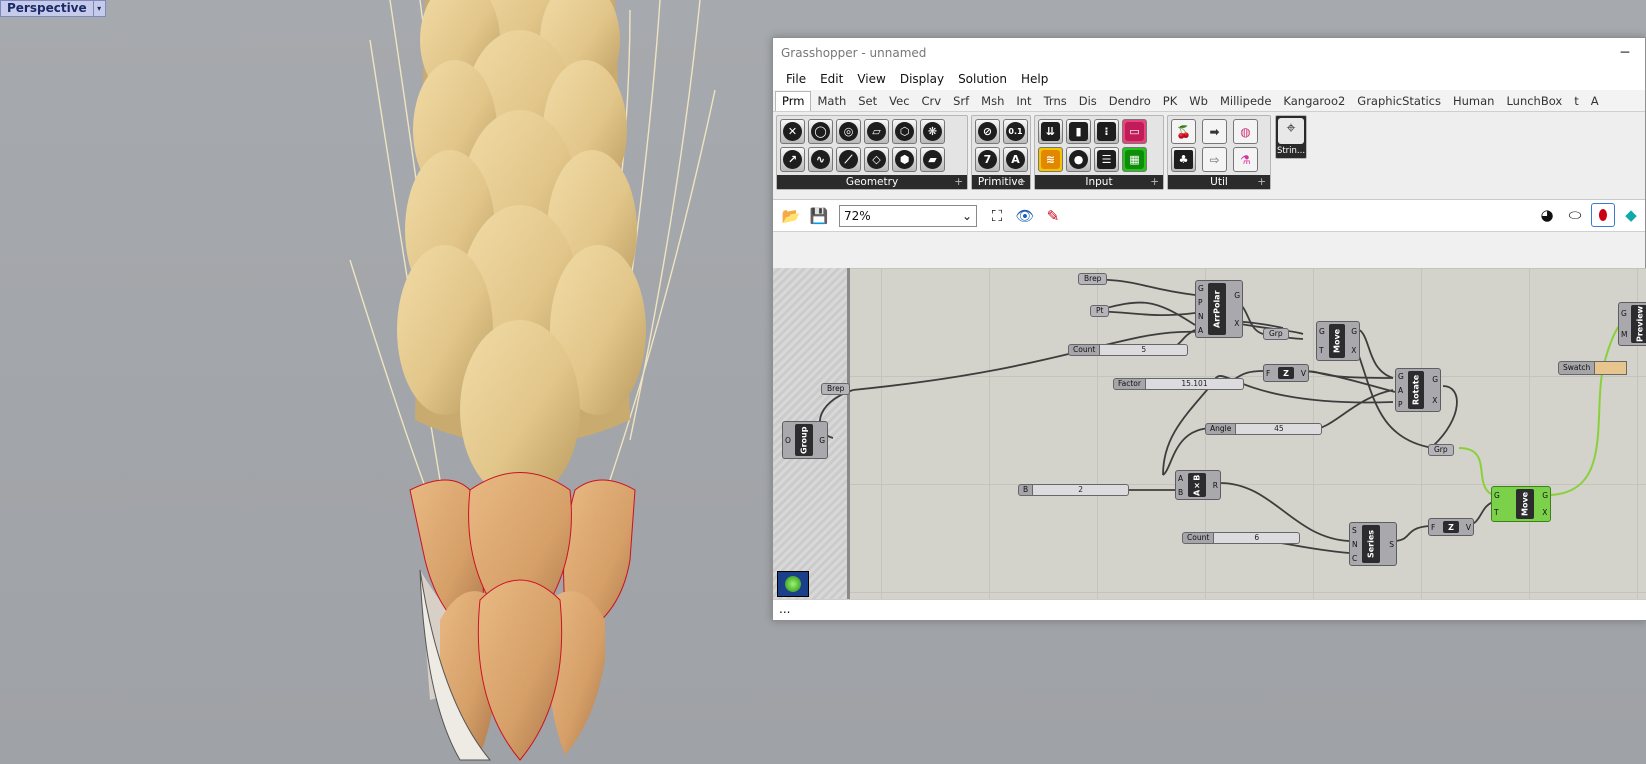 The height and width of the screenshot is (764, 1646). Describe the element at coordinates (836, 389) in the screenshot. I see `brep-param-left: Brep` at that location.